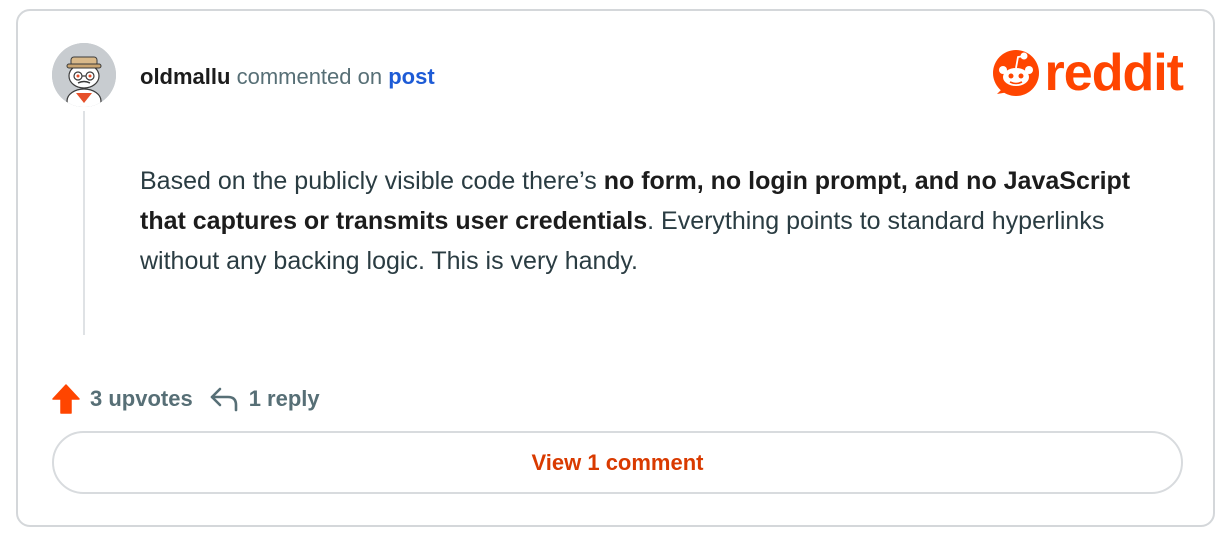 The height and width of the screenshot is (538, 1228). What do you see at coordinates (1015, 73) in the screenshot?
I see `reddit-snoo-icon` at bounding box center [1015, 73].